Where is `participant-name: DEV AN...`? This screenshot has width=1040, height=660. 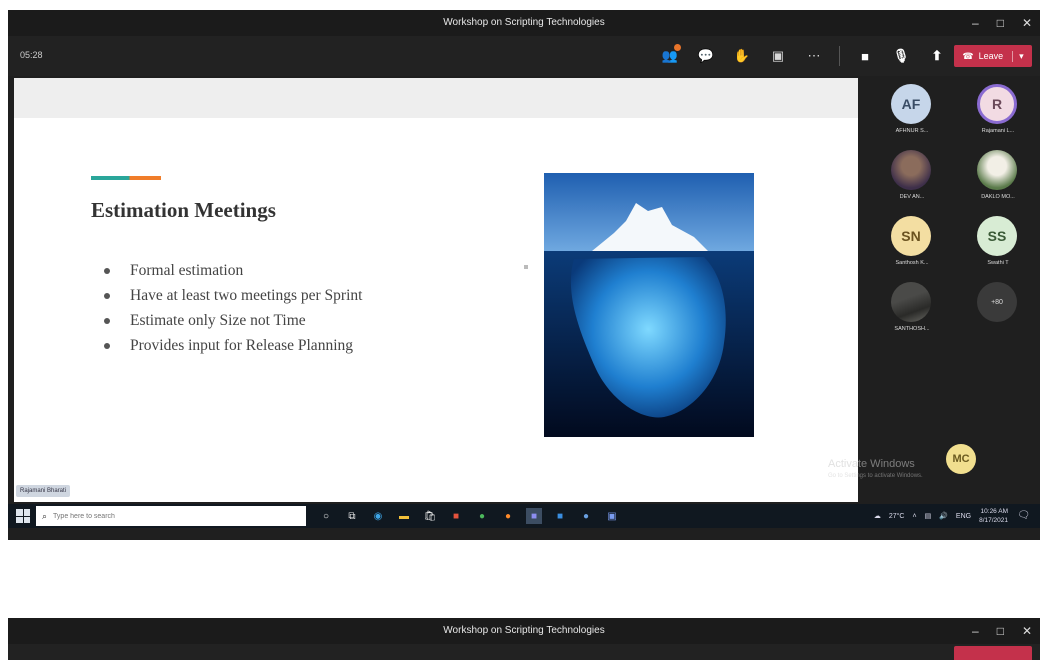 participant-name: DEV AN... is located at coordinates (912, 197).